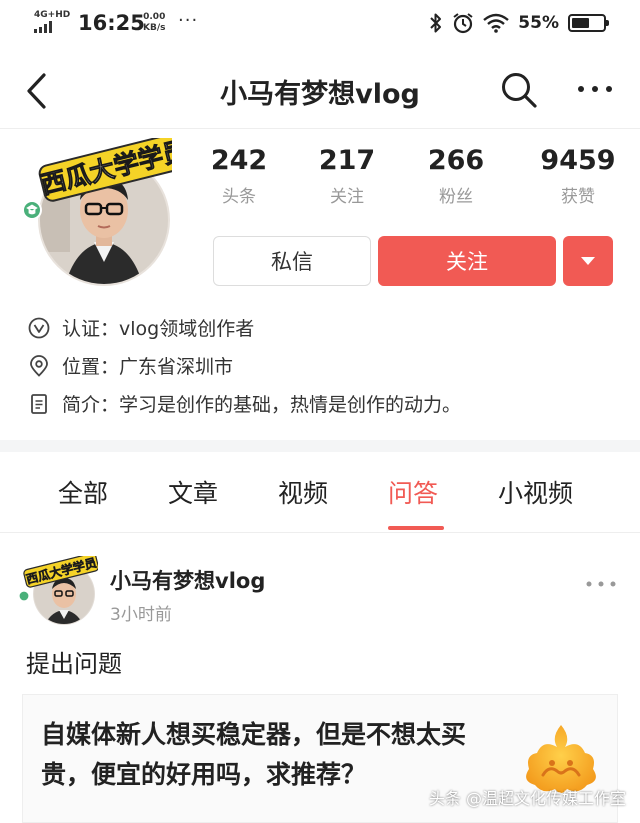 This screenshot has height=823, width=640. What do you see at coordinates (111, 23) in the screenshot?
I see `clock: 16:25` at bounding box center [111, 23].